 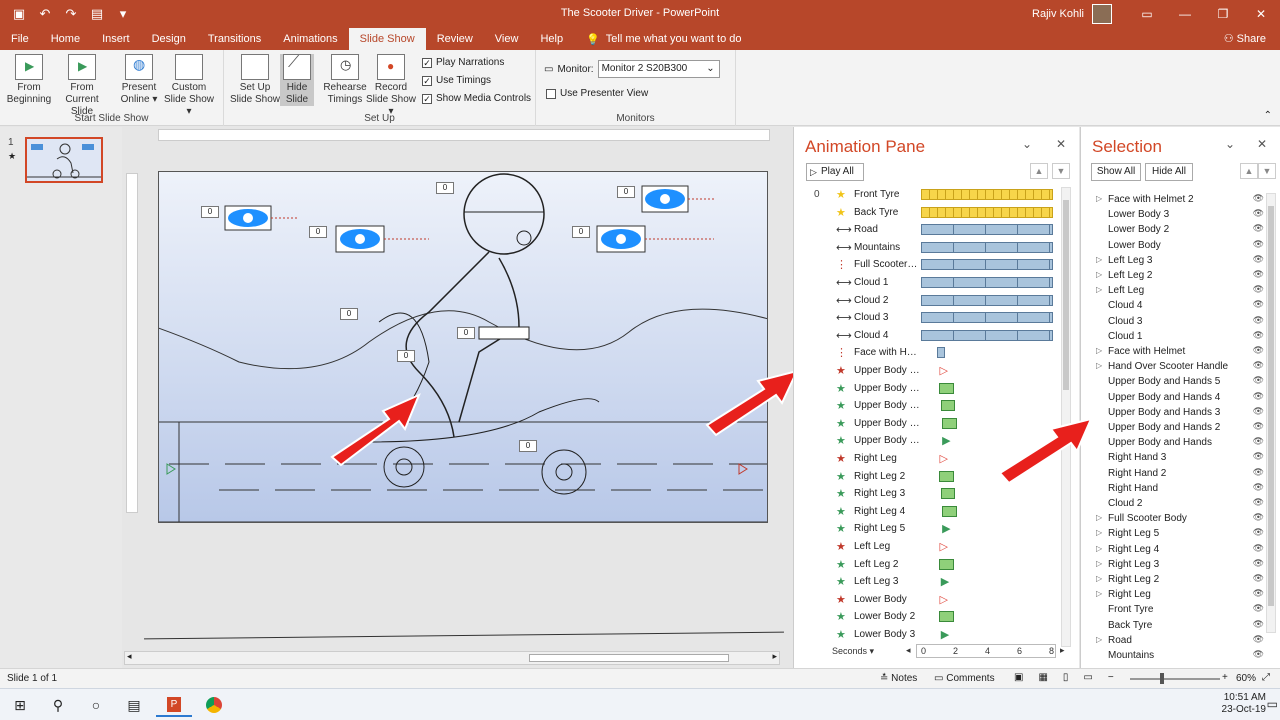 What do you see at coordinates (189, 86) in the screenshot?
I see `custom-slide-show-button: Custom Slide Show ▾` at bounding box center [189, 86].